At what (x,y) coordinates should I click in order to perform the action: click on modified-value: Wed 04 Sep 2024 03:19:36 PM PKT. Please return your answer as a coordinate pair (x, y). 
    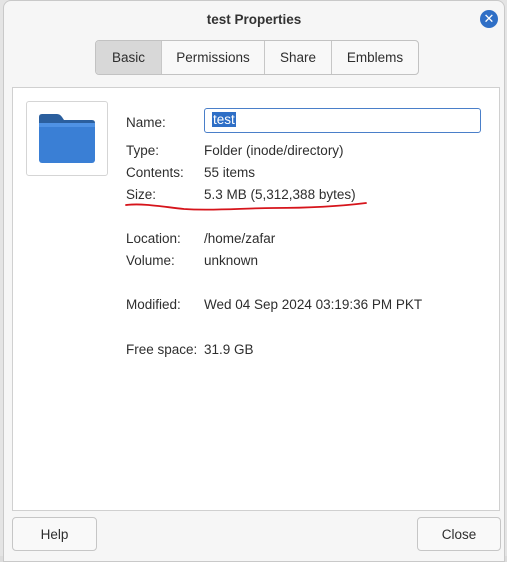
    Looking at the image, I should click on (313, 304).